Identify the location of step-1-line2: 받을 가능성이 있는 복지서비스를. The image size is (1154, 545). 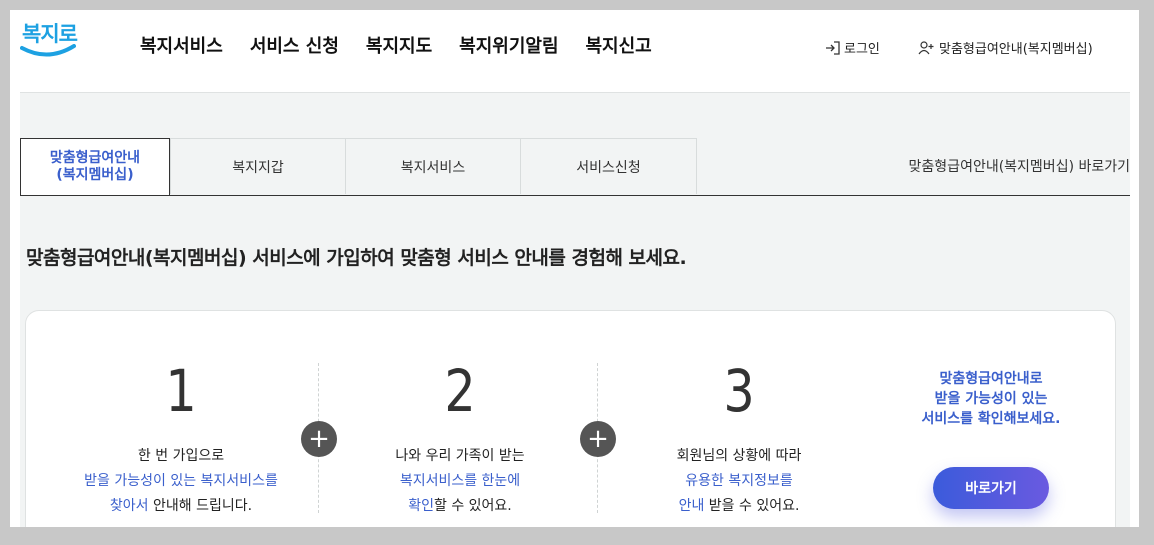
(181, 481).